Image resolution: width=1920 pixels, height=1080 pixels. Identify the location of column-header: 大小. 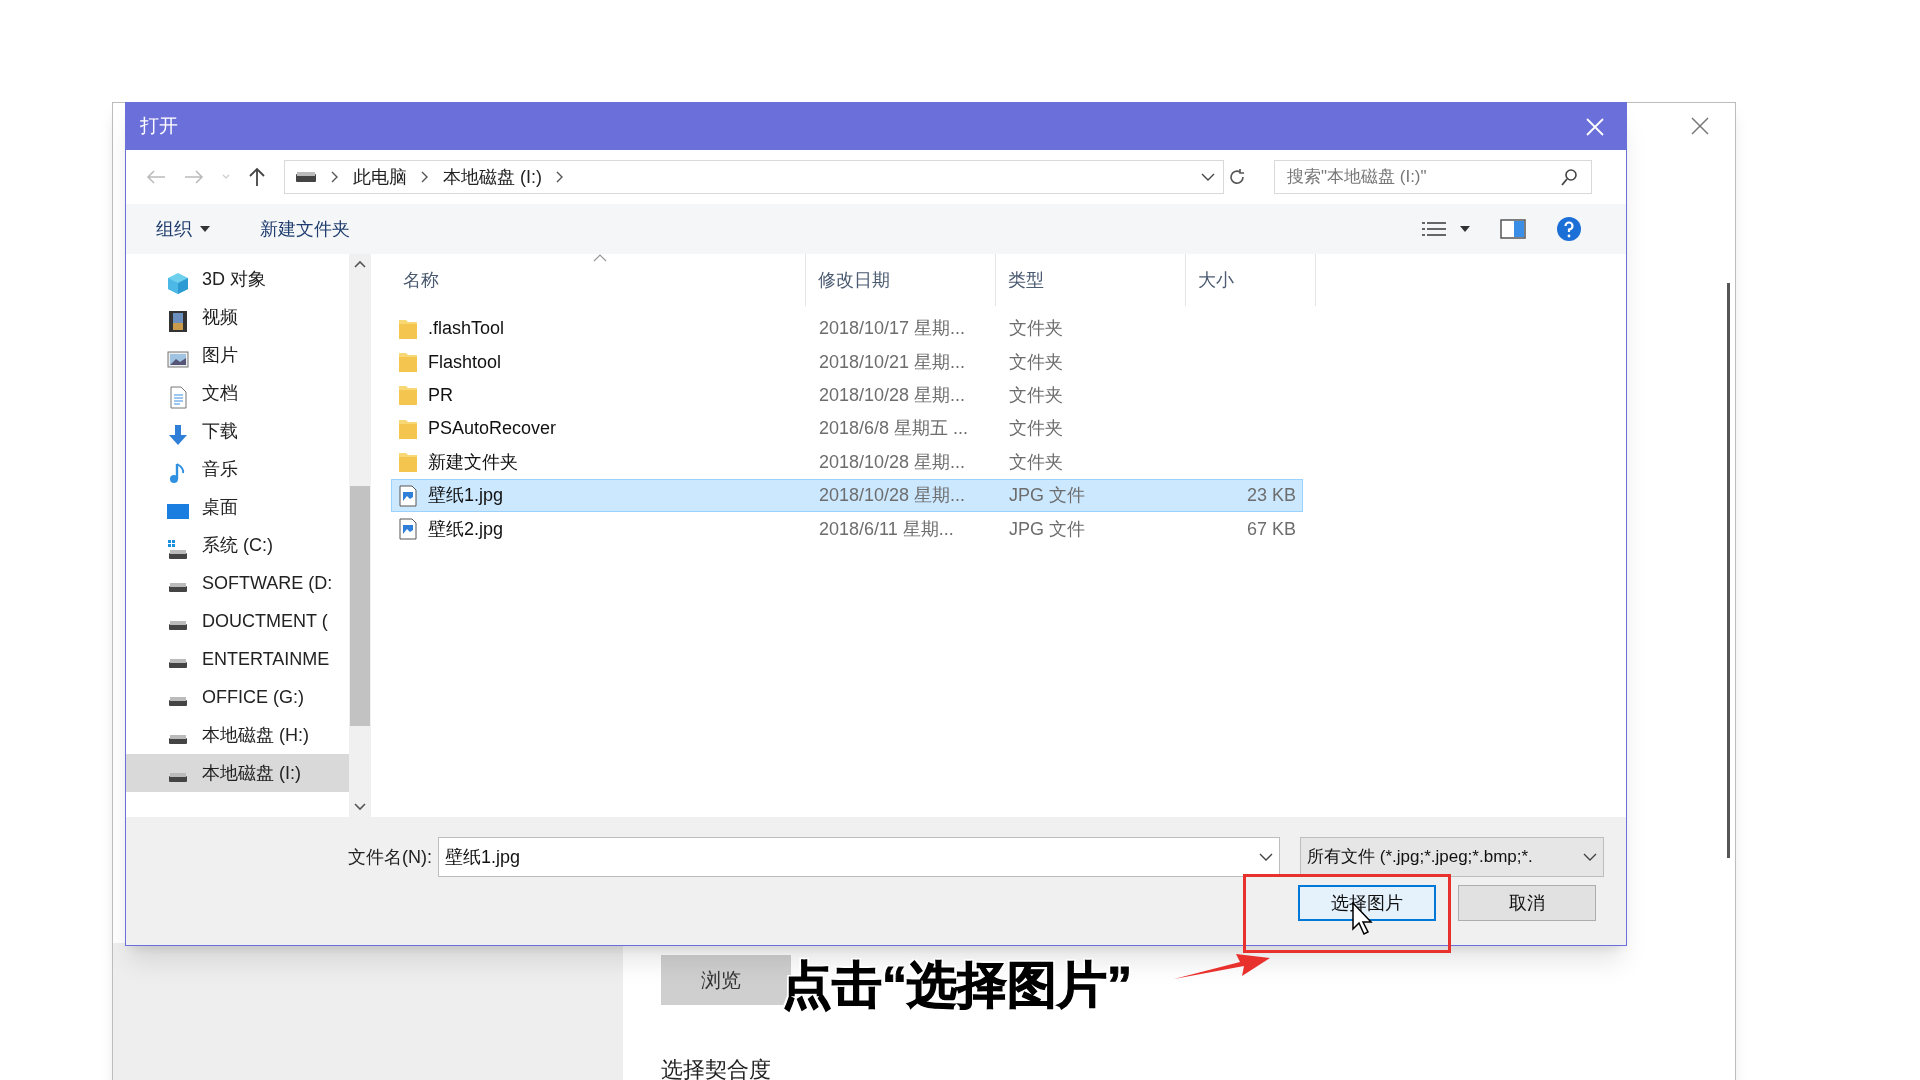
(1251, 280).